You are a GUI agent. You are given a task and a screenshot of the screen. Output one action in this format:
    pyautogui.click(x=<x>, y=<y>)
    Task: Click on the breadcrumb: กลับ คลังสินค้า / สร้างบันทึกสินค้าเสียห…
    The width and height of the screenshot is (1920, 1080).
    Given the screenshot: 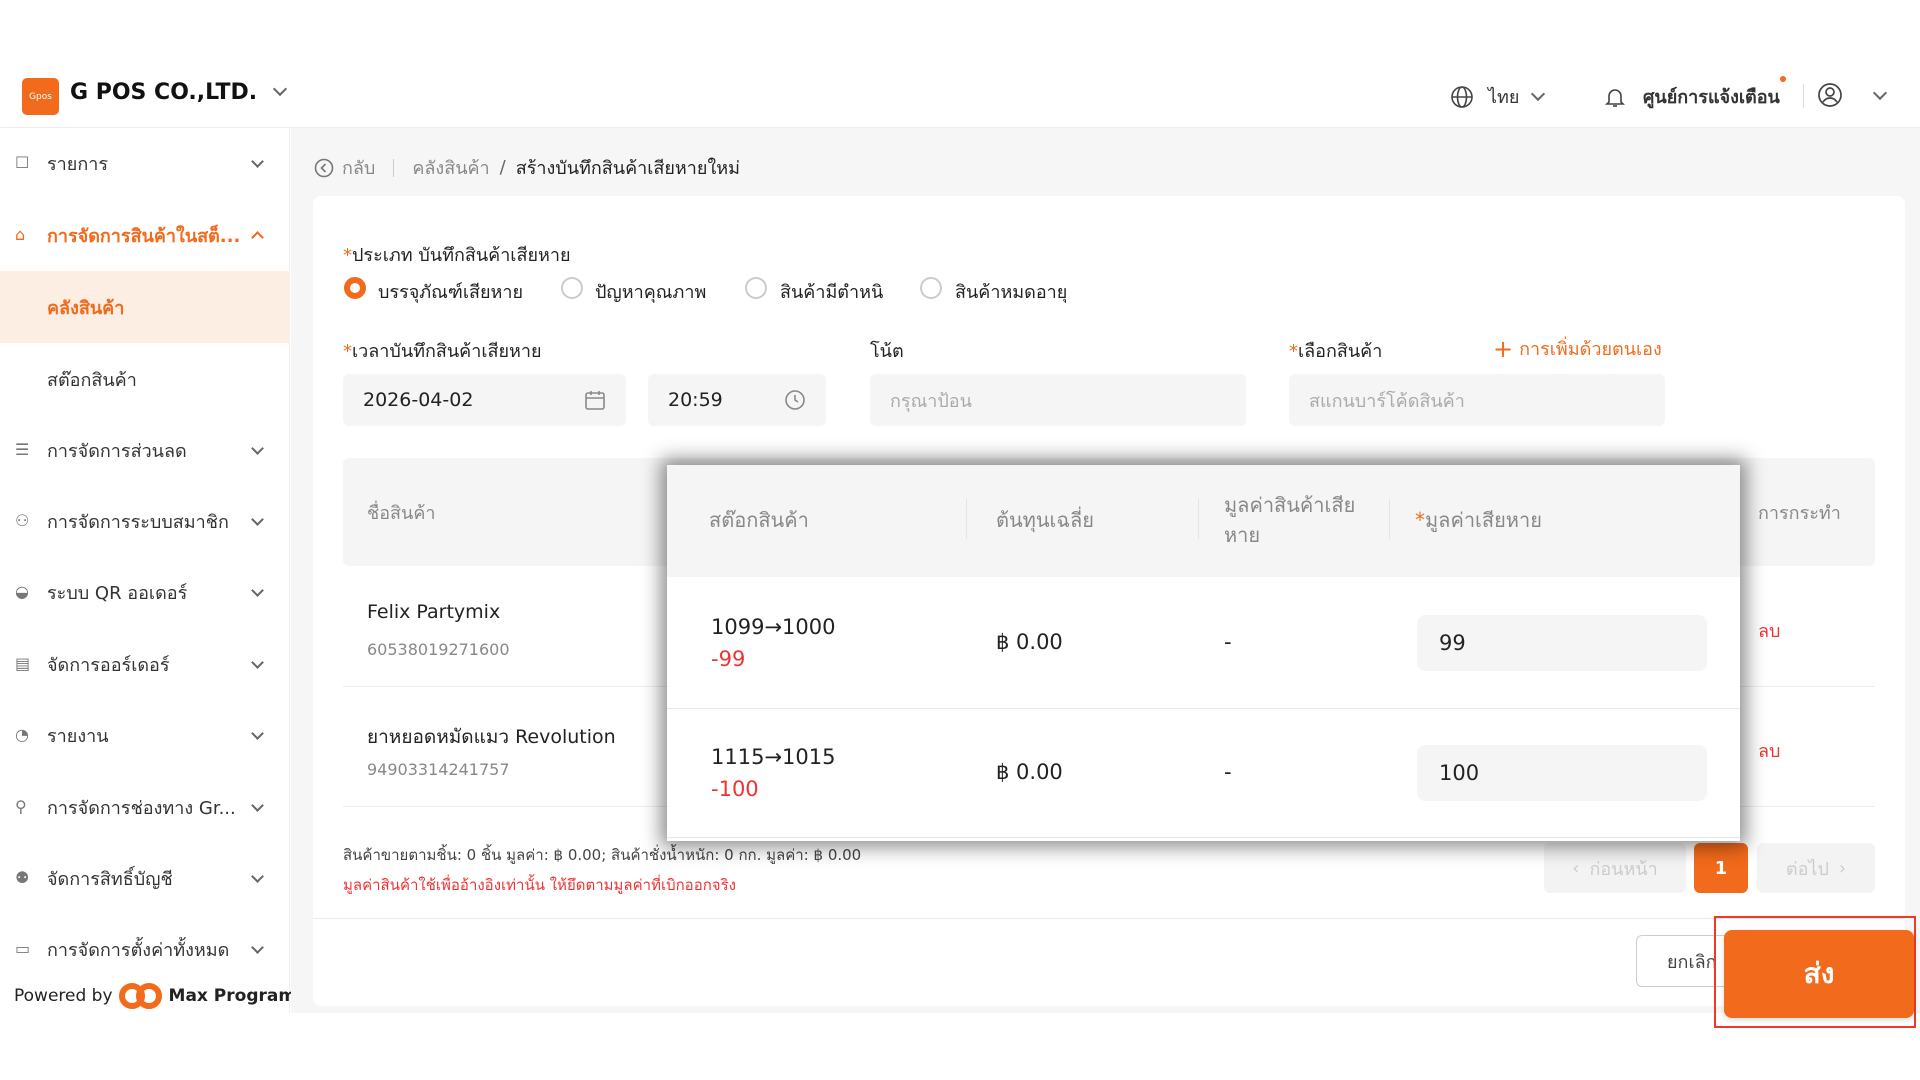 What is the action you would take?
    pyautogui.click(x=527, y=167)
    